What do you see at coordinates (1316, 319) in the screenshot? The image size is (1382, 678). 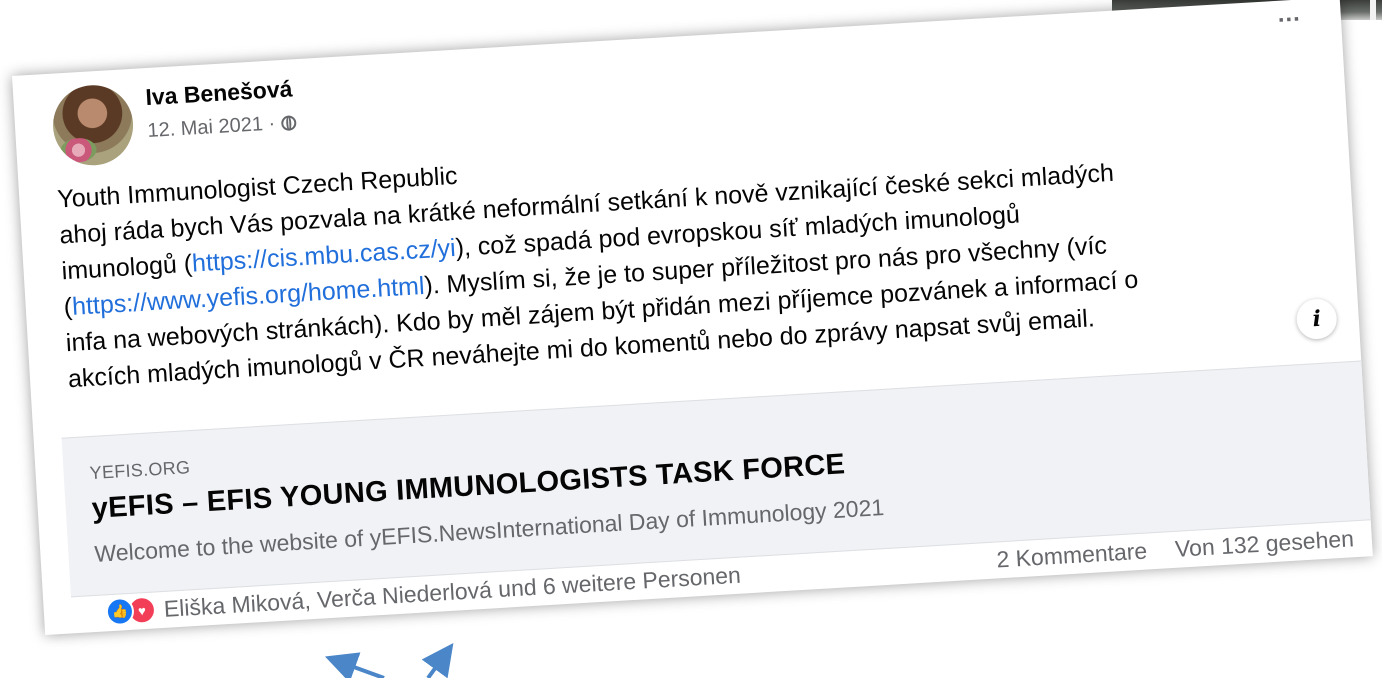 I see `info-icon: i` at bounding box center [1316, 319].